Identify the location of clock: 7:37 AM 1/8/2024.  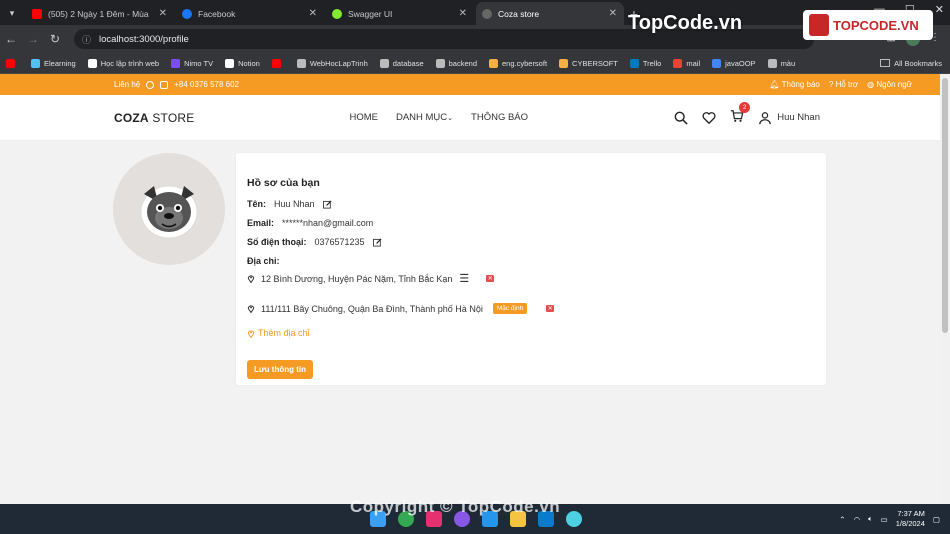
(910, 519).